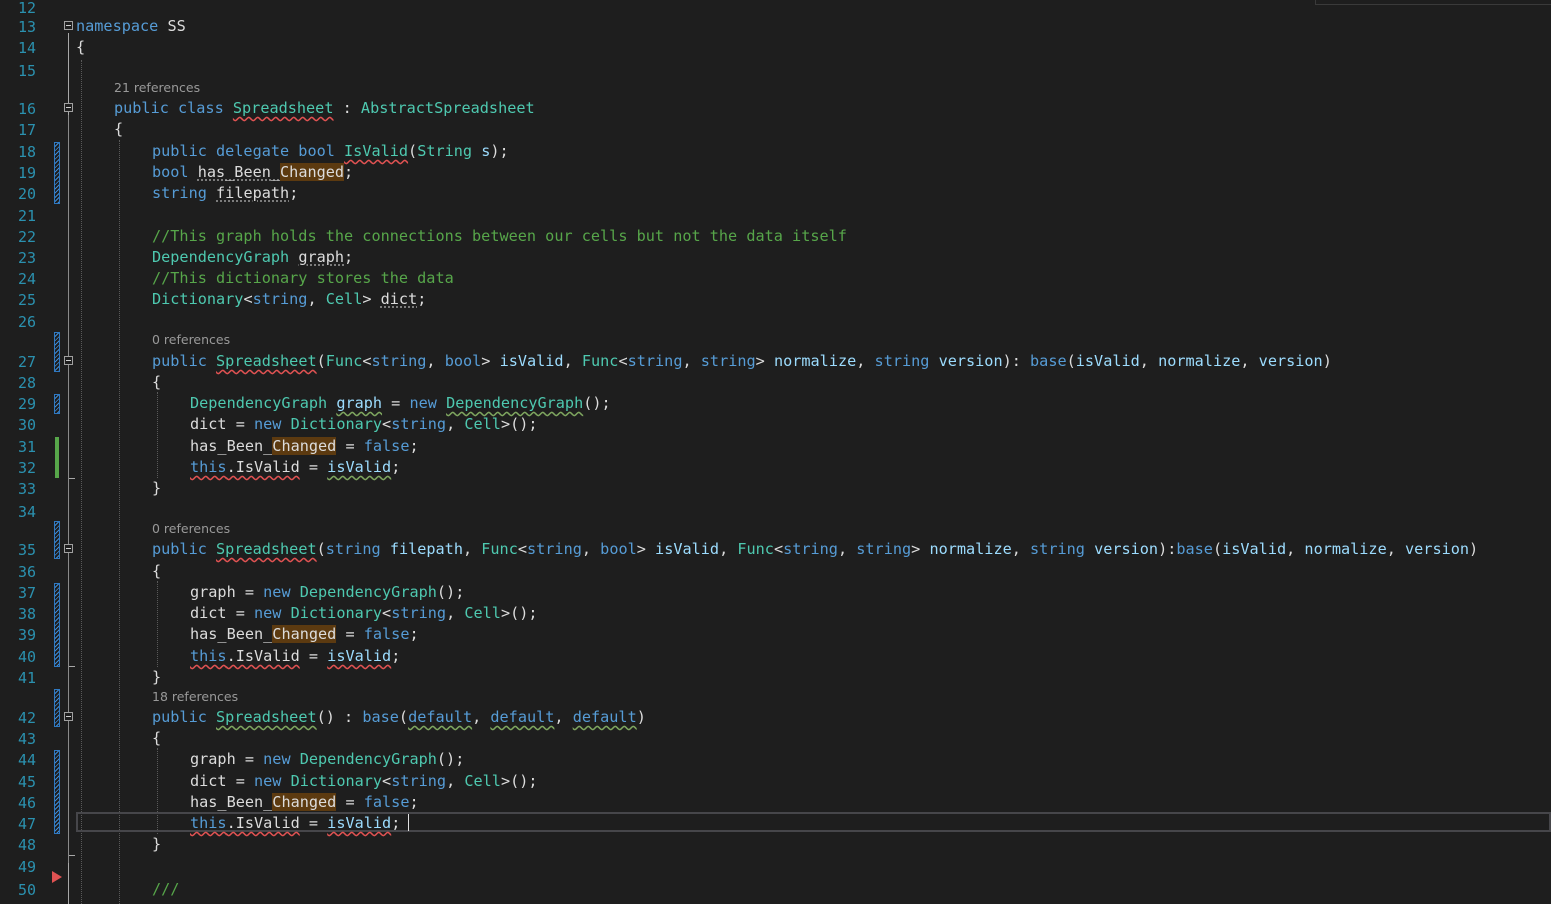 This screenshot has width=1551, height=904. Describe the element at coordinates (26, 782) in the screenshot. I see `line-number: 45` at that location.